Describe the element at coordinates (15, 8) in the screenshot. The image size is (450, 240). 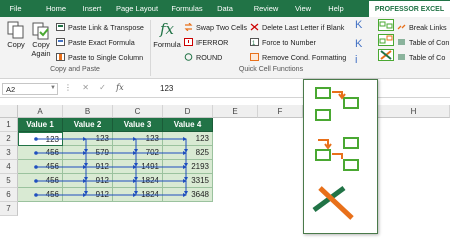
I see `tab-file: File` at that location.